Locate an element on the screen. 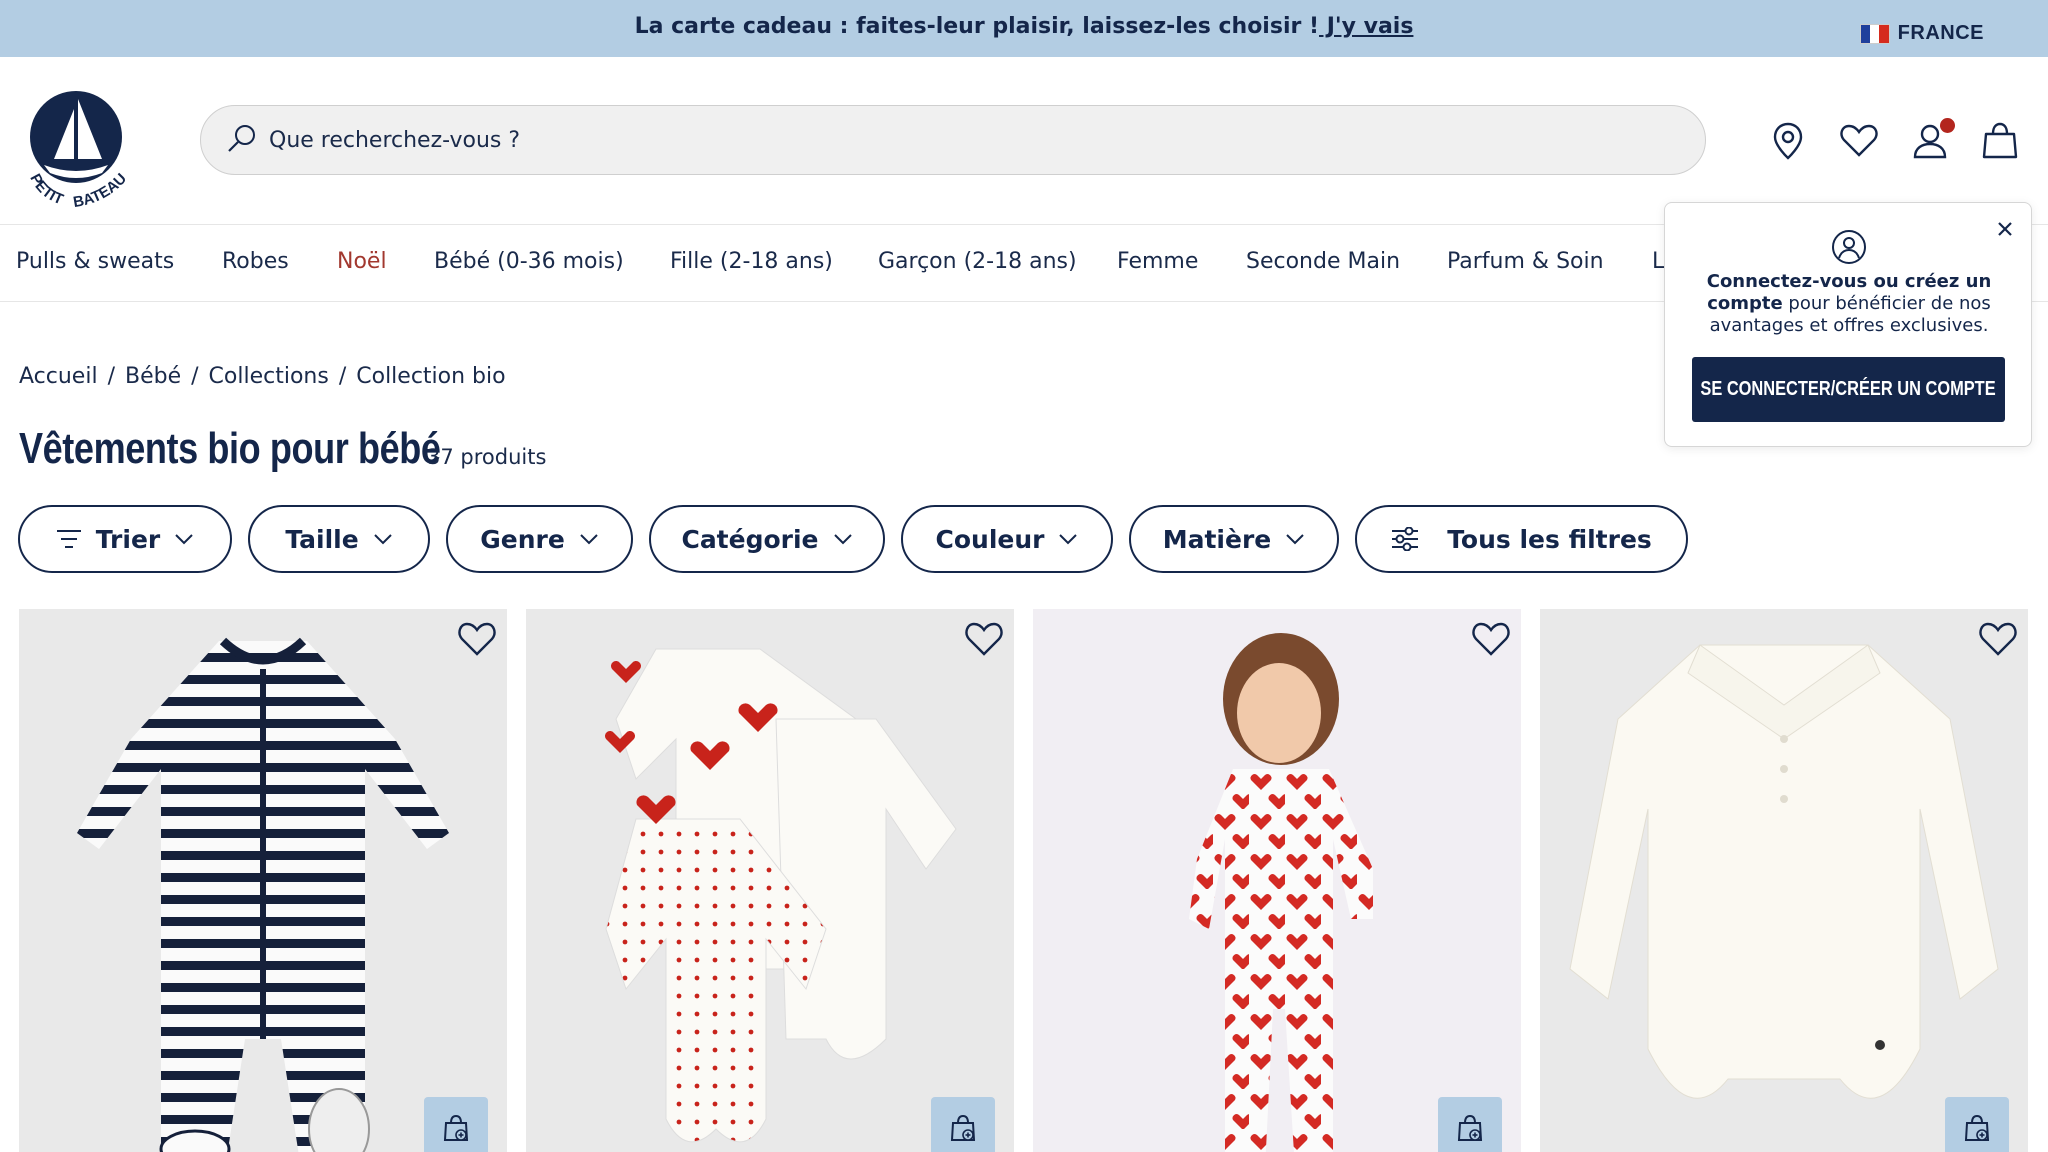 This screenshot has height=1152, width=2048. login-button: Se connecter/Créer un compte is located at coordinates (1848, 389).